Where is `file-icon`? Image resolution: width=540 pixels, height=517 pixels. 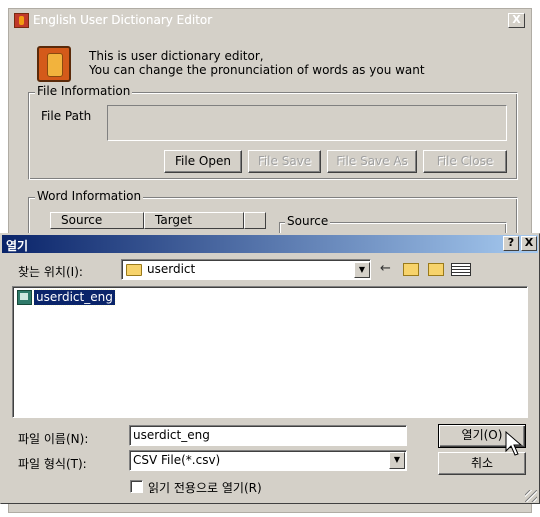 file-icon is located at coordinates (24, 297).